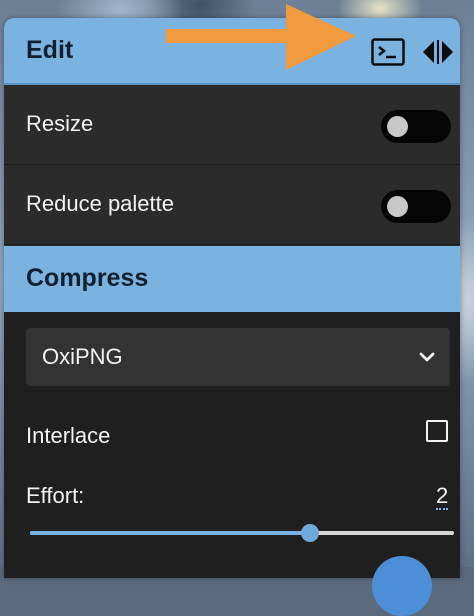 The height and width of the screenshot is (616, 474). What do you see at coordinates (427, 357) in the screenshot?
I see `chevron-down-icon` at bounding box center [427, 357].